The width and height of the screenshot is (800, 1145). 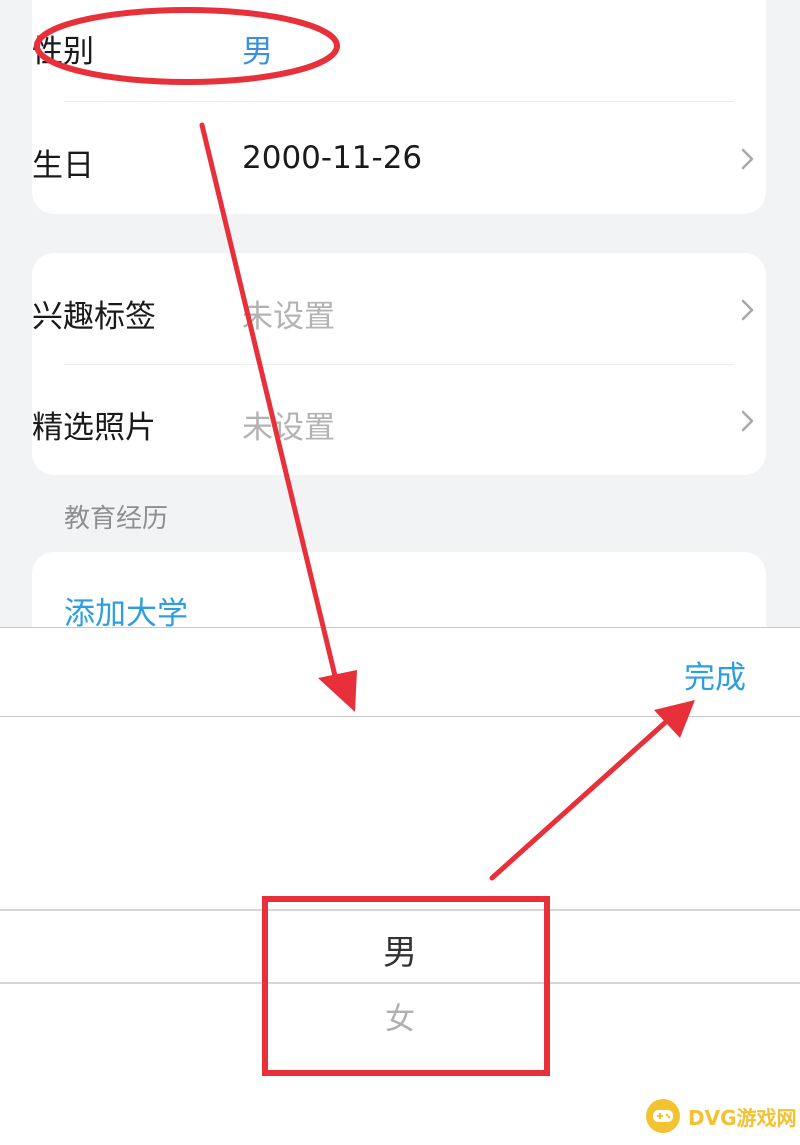 What do you see at coordinates (63, 166) in the screenshot?
I see `birthday-label: 生日` at bounding box center [63, 166].